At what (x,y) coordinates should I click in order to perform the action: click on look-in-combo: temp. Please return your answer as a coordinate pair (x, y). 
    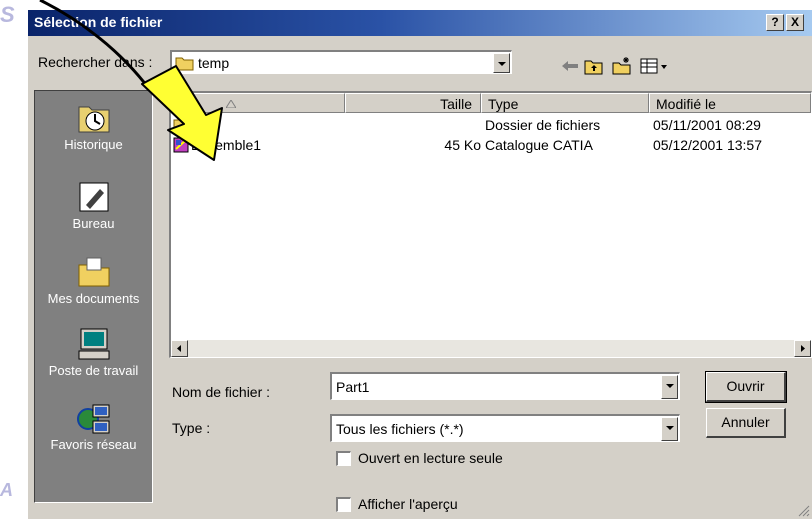
    Looking at the image, I should click on (341, 62).